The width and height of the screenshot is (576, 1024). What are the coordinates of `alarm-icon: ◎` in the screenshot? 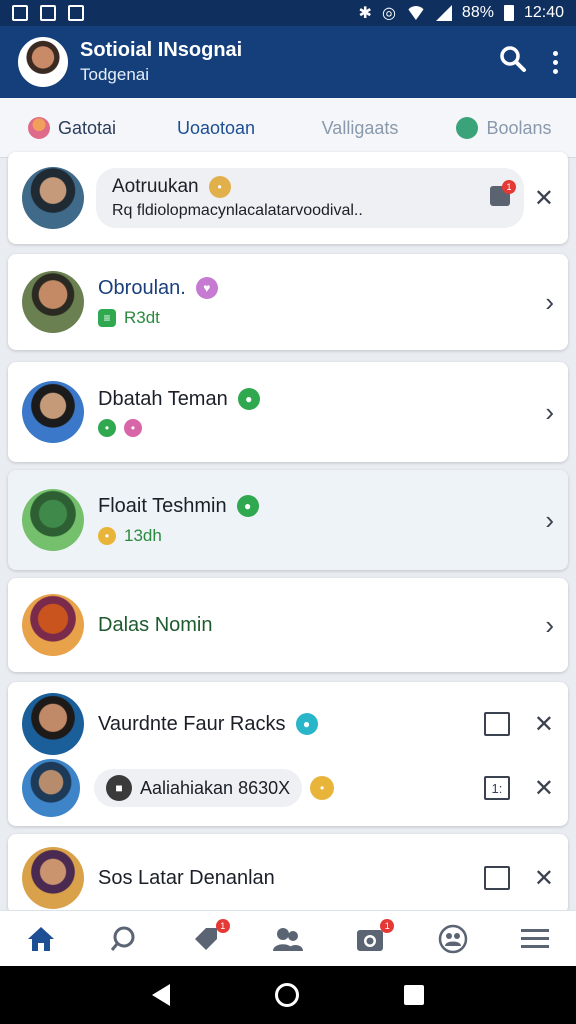 It's located at (388, 13).